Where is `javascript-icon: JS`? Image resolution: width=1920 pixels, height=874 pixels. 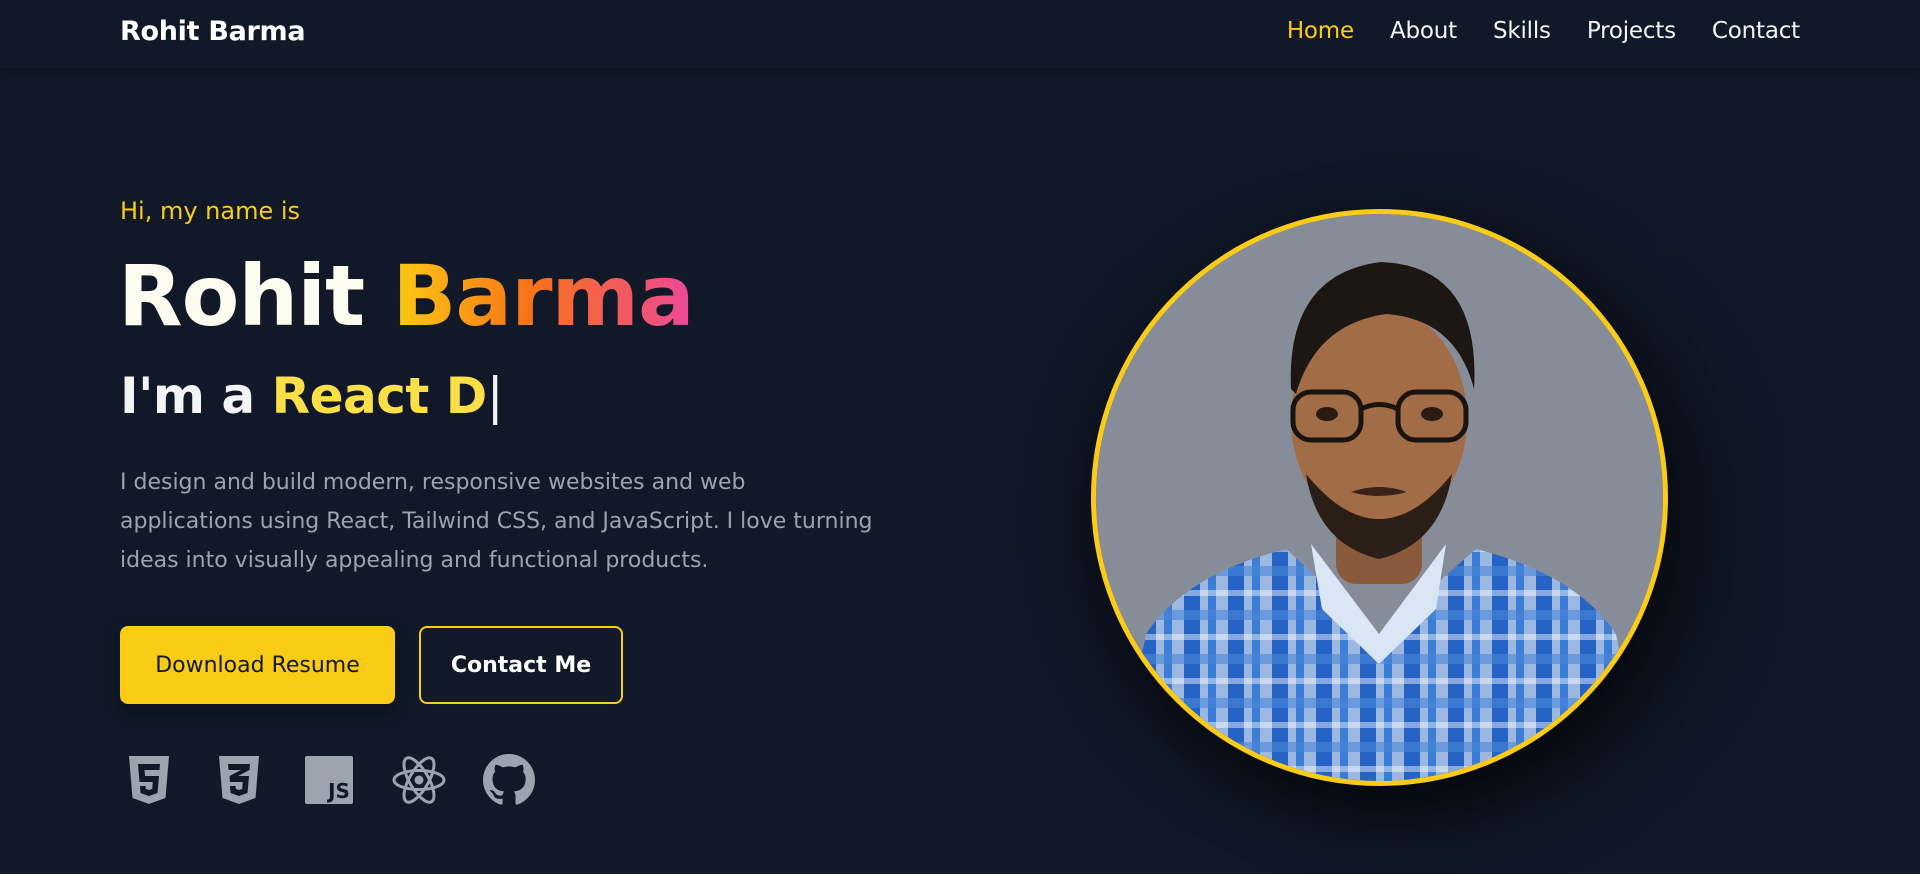
javascript-icon: JS is located at coordinates (329, 780).